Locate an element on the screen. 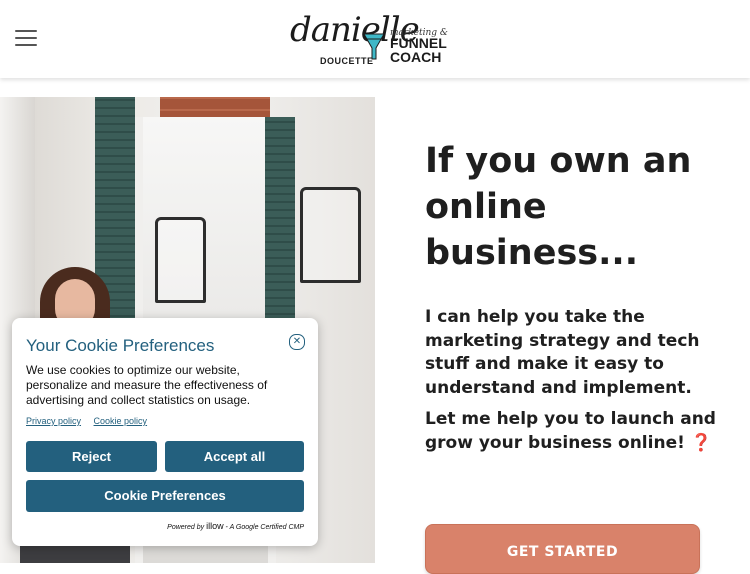 The height and width of the screenshot is (574, 750). cookie-policy-links: Privacy policy Cookie policy is located at coordinates (91, 421).